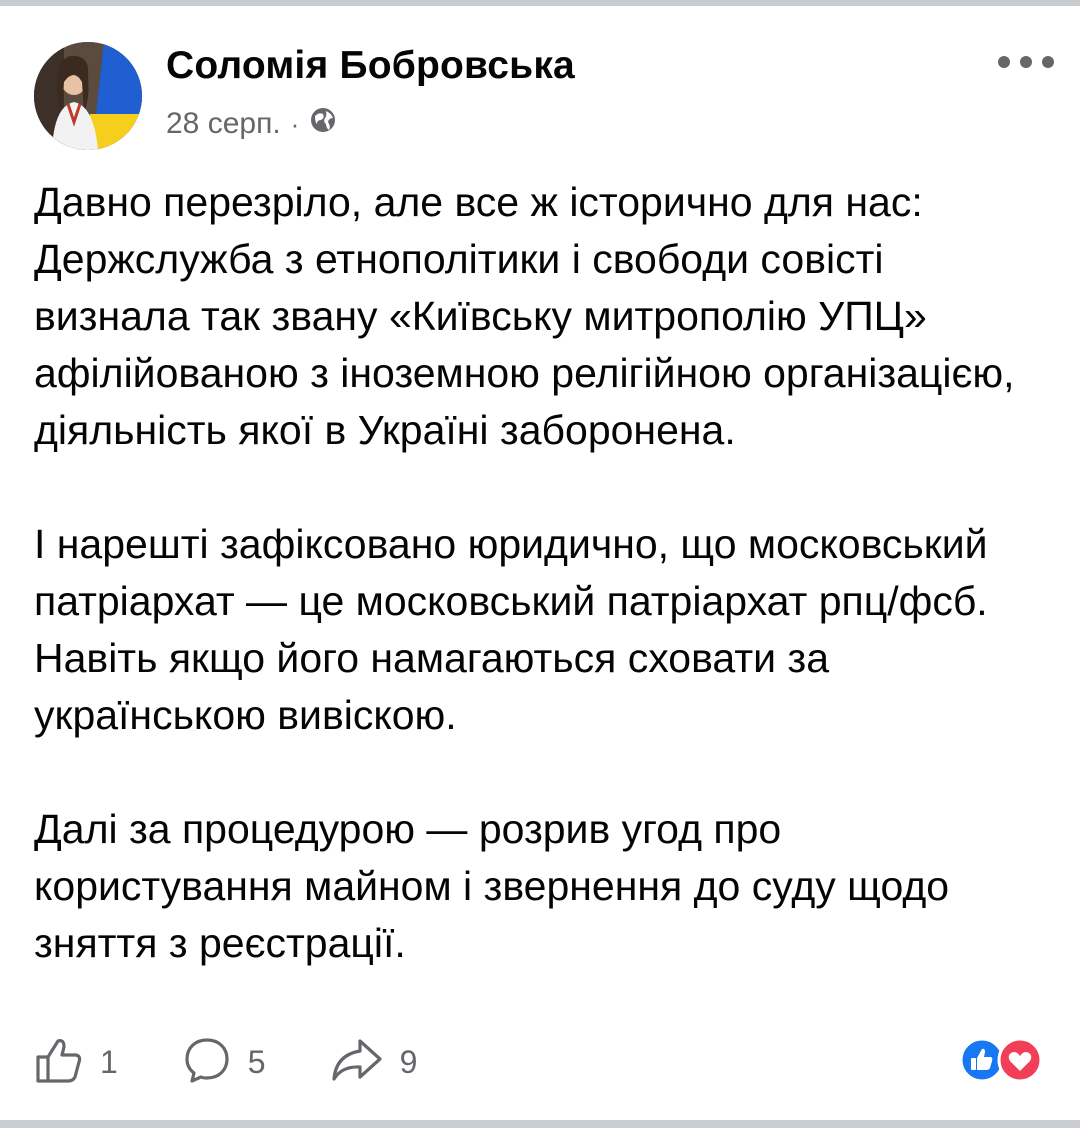 This screenshot has height=1128, width=1080. Describe the element at coordinates (982, 1060) in the screenshot. I see `like-reaction-icon` at that location.